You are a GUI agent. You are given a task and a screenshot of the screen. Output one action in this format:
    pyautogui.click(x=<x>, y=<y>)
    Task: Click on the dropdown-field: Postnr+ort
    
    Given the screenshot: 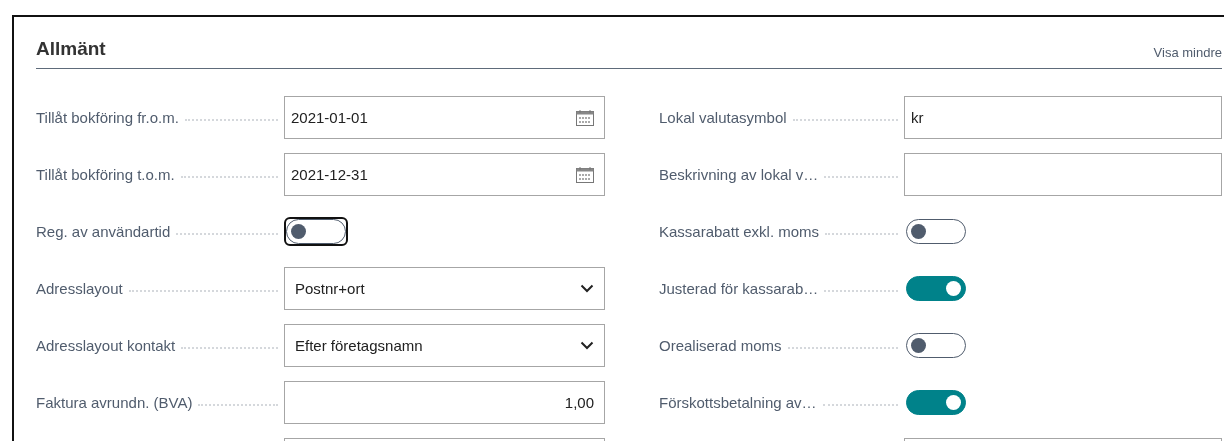 What is the action you would take?
    pyautogui.click(x=444, y=288)
    